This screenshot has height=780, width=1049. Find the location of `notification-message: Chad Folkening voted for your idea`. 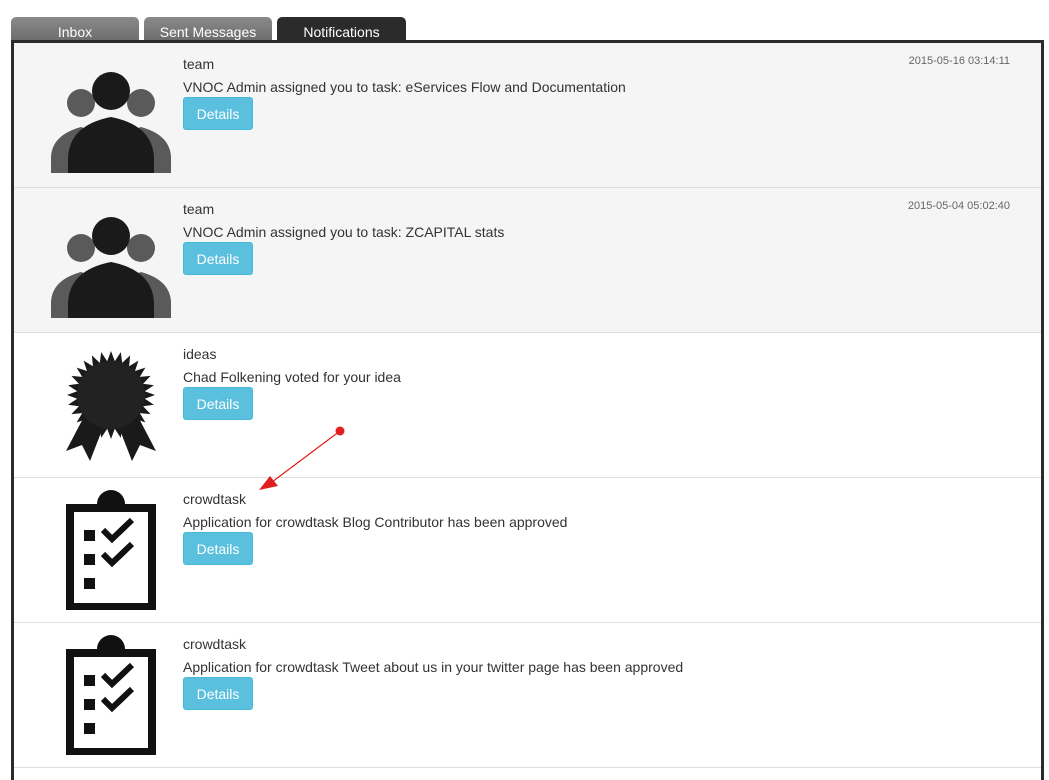

notification-message: Chad Folkening voted for your idea is located at coordinates (292, 377).